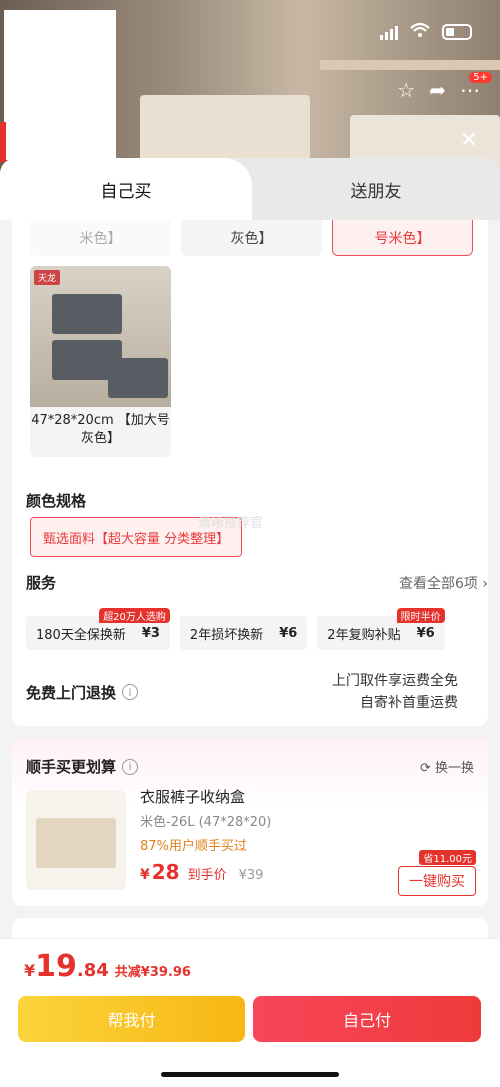 The image size is (500, 1087). What do you see at coordinates (425, 768) in the screenshot?
I see `refresh-icon: ⟳` at bounding box center [425, 768].